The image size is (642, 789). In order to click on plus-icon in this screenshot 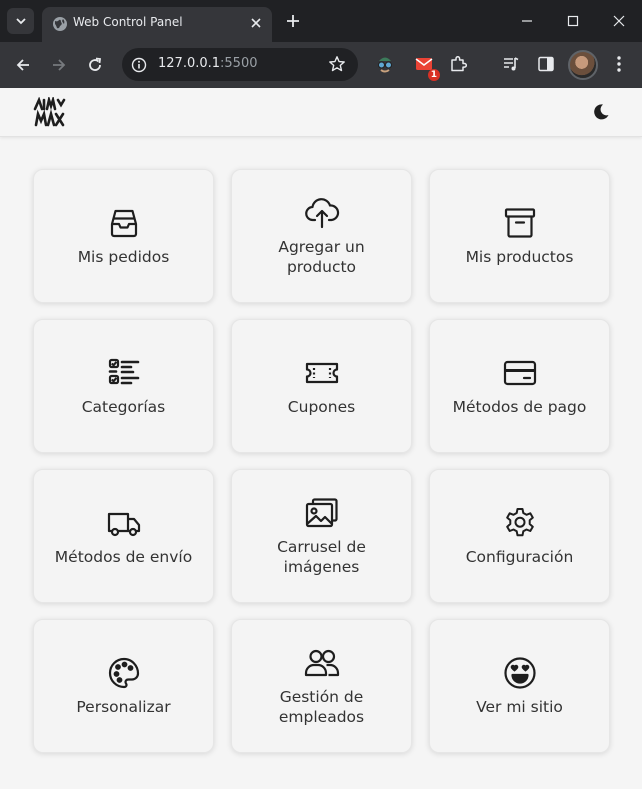, I will do `click(293, 21)`.